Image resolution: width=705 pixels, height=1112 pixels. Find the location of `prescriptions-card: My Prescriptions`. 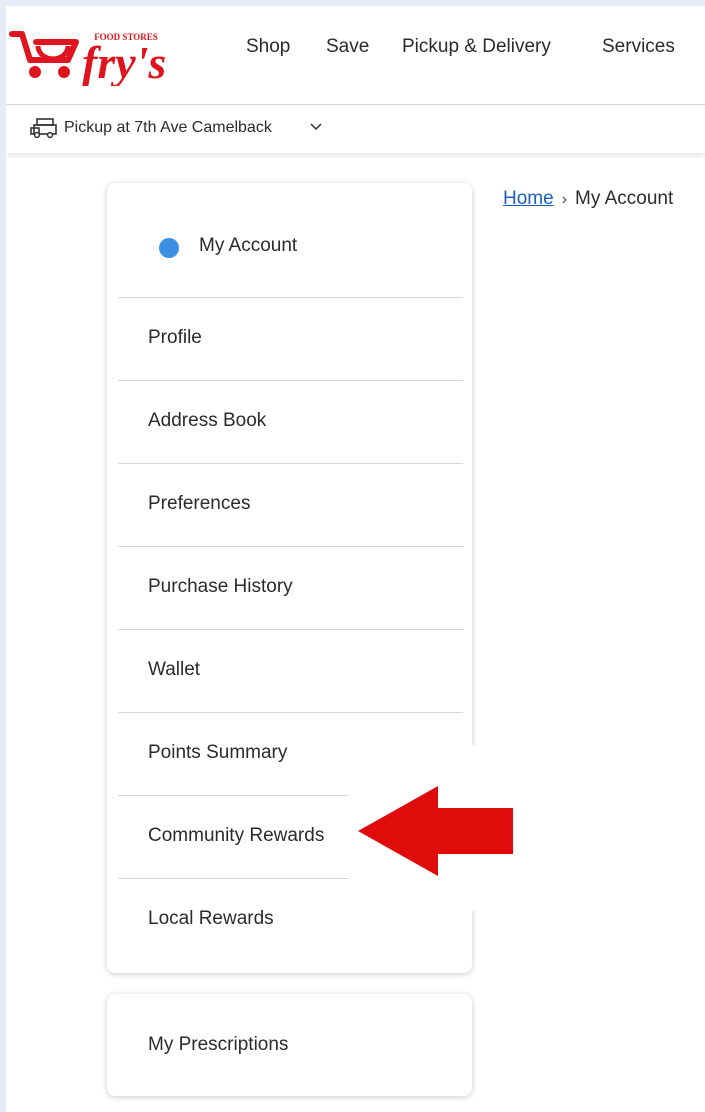

prescriptions-card: My Prescriptions is located at coordinates (289, 1045).